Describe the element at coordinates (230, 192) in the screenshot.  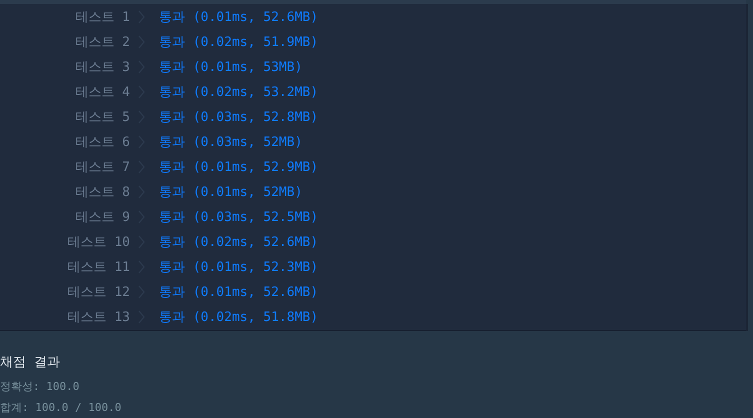
I see `test-result: 통과 (0.01ms, 52MB)` at that location.